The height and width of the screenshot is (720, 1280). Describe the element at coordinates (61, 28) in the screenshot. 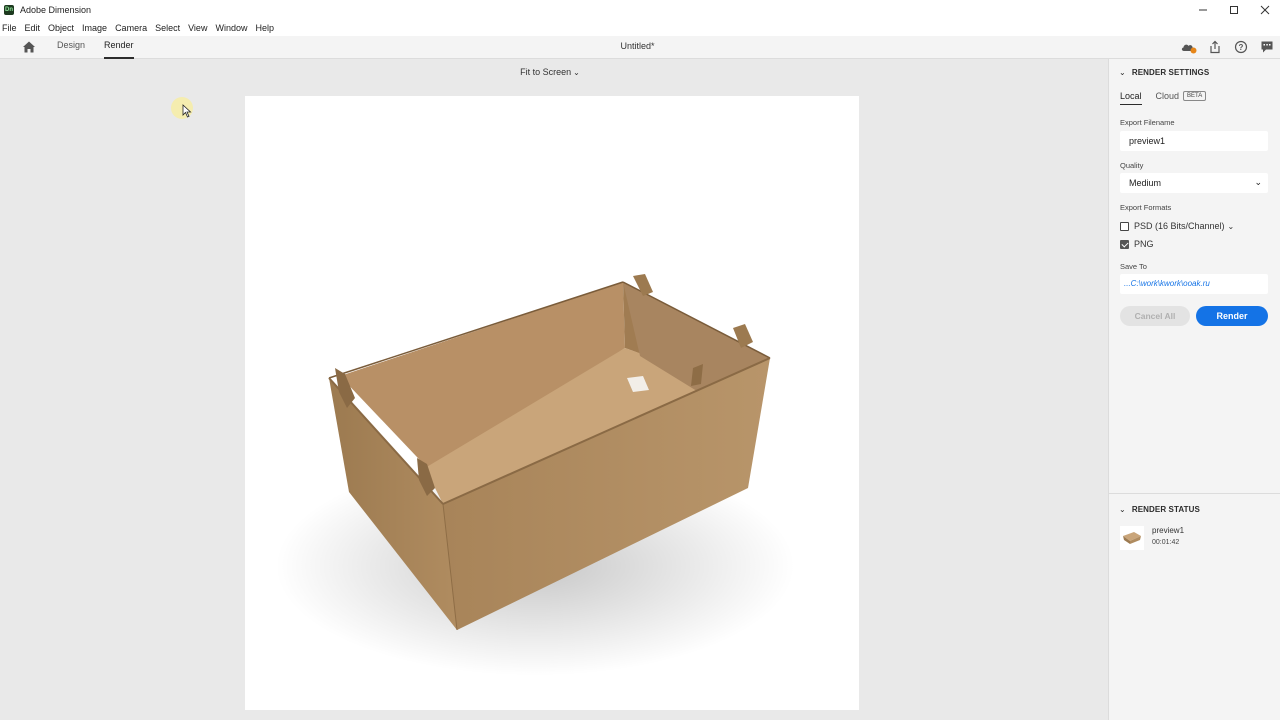

I see `menu-object: Object` at that location.